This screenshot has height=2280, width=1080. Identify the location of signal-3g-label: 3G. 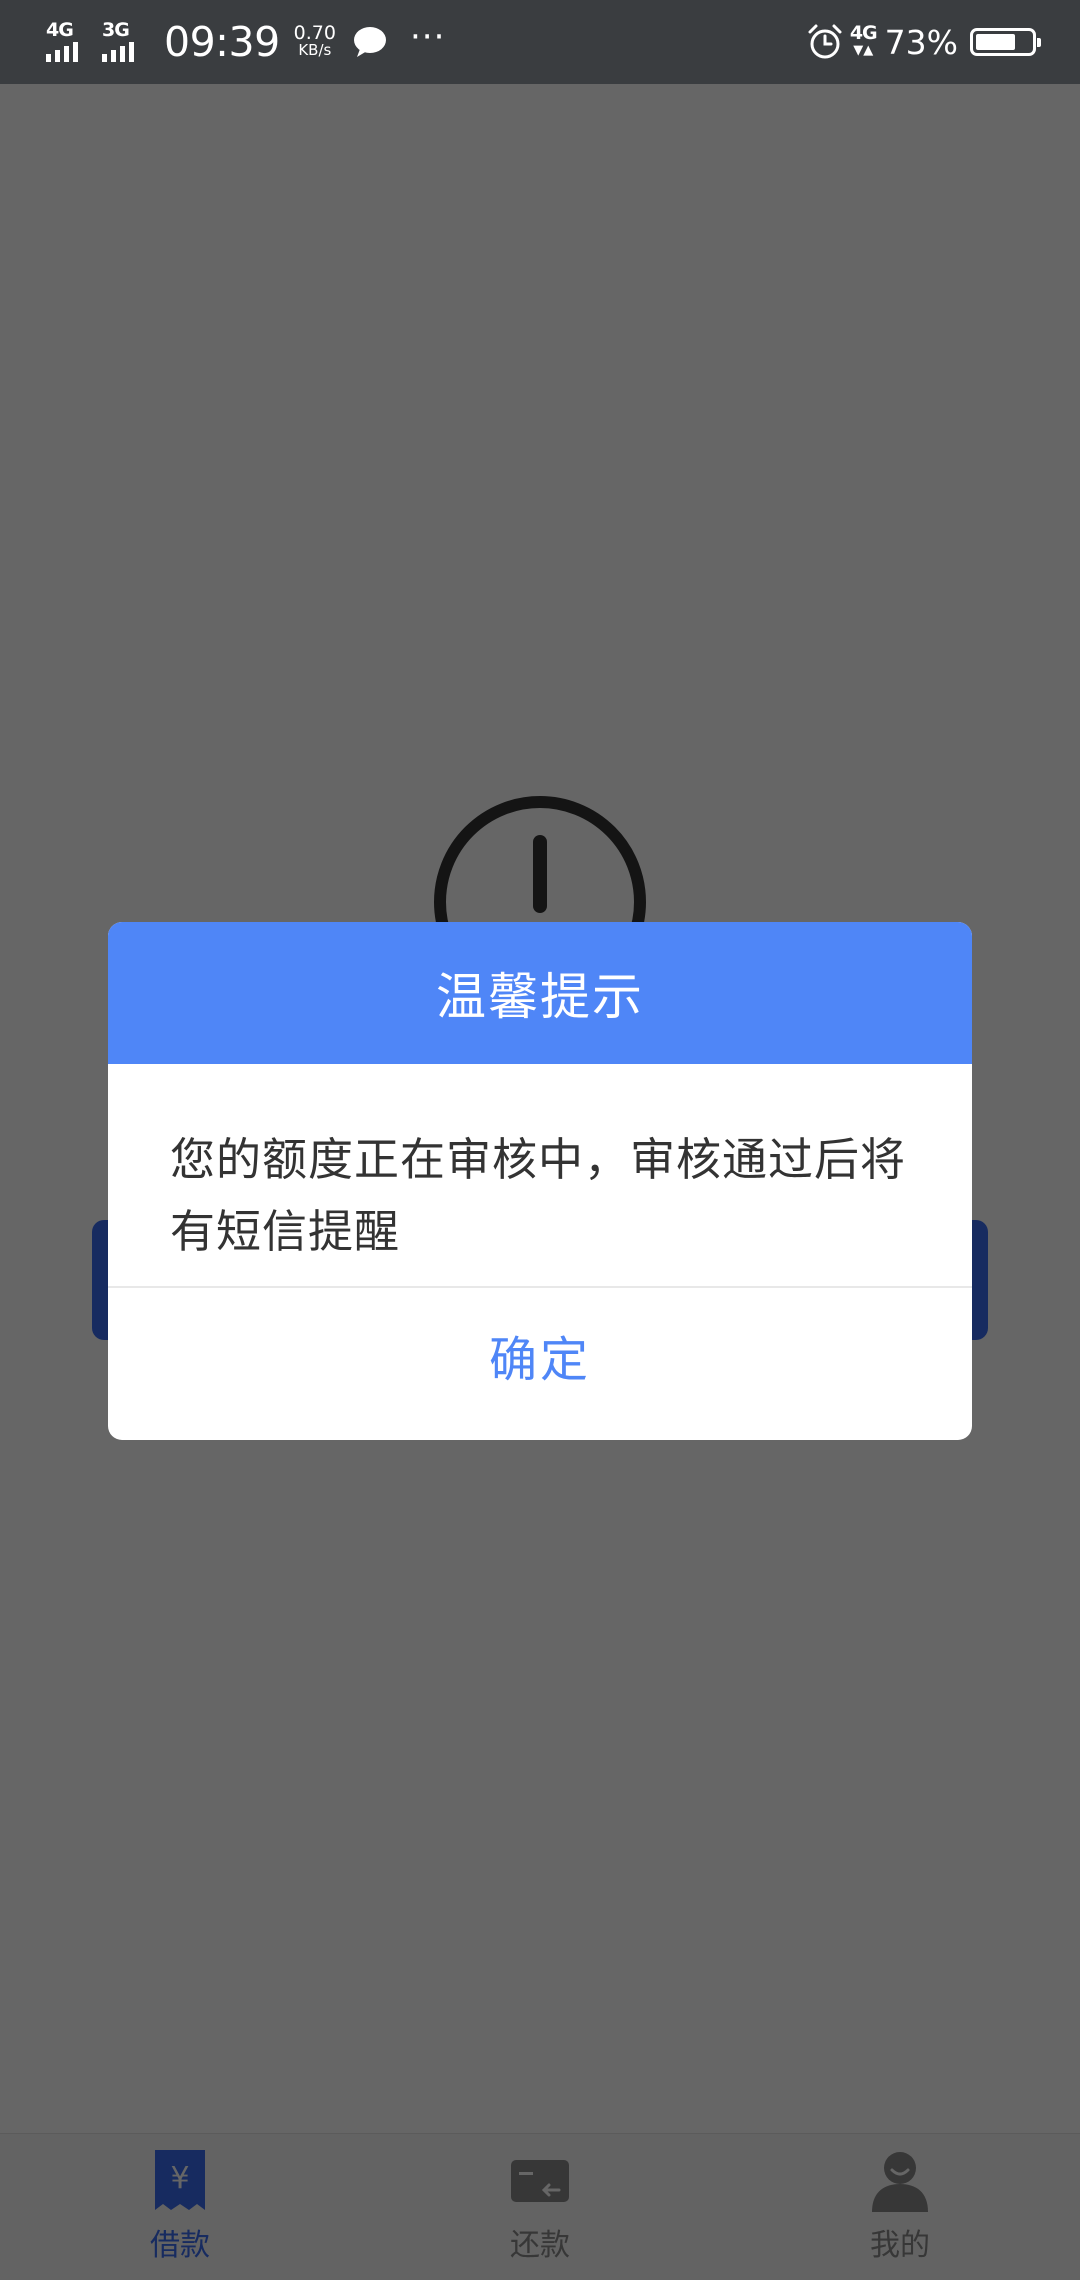
(116, 30).